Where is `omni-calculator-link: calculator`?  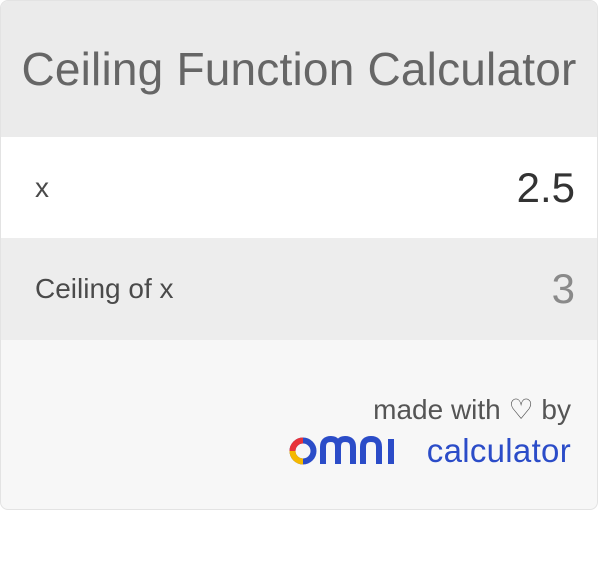
omni-calculator-link: calculator is located at coordinates (429, 451).